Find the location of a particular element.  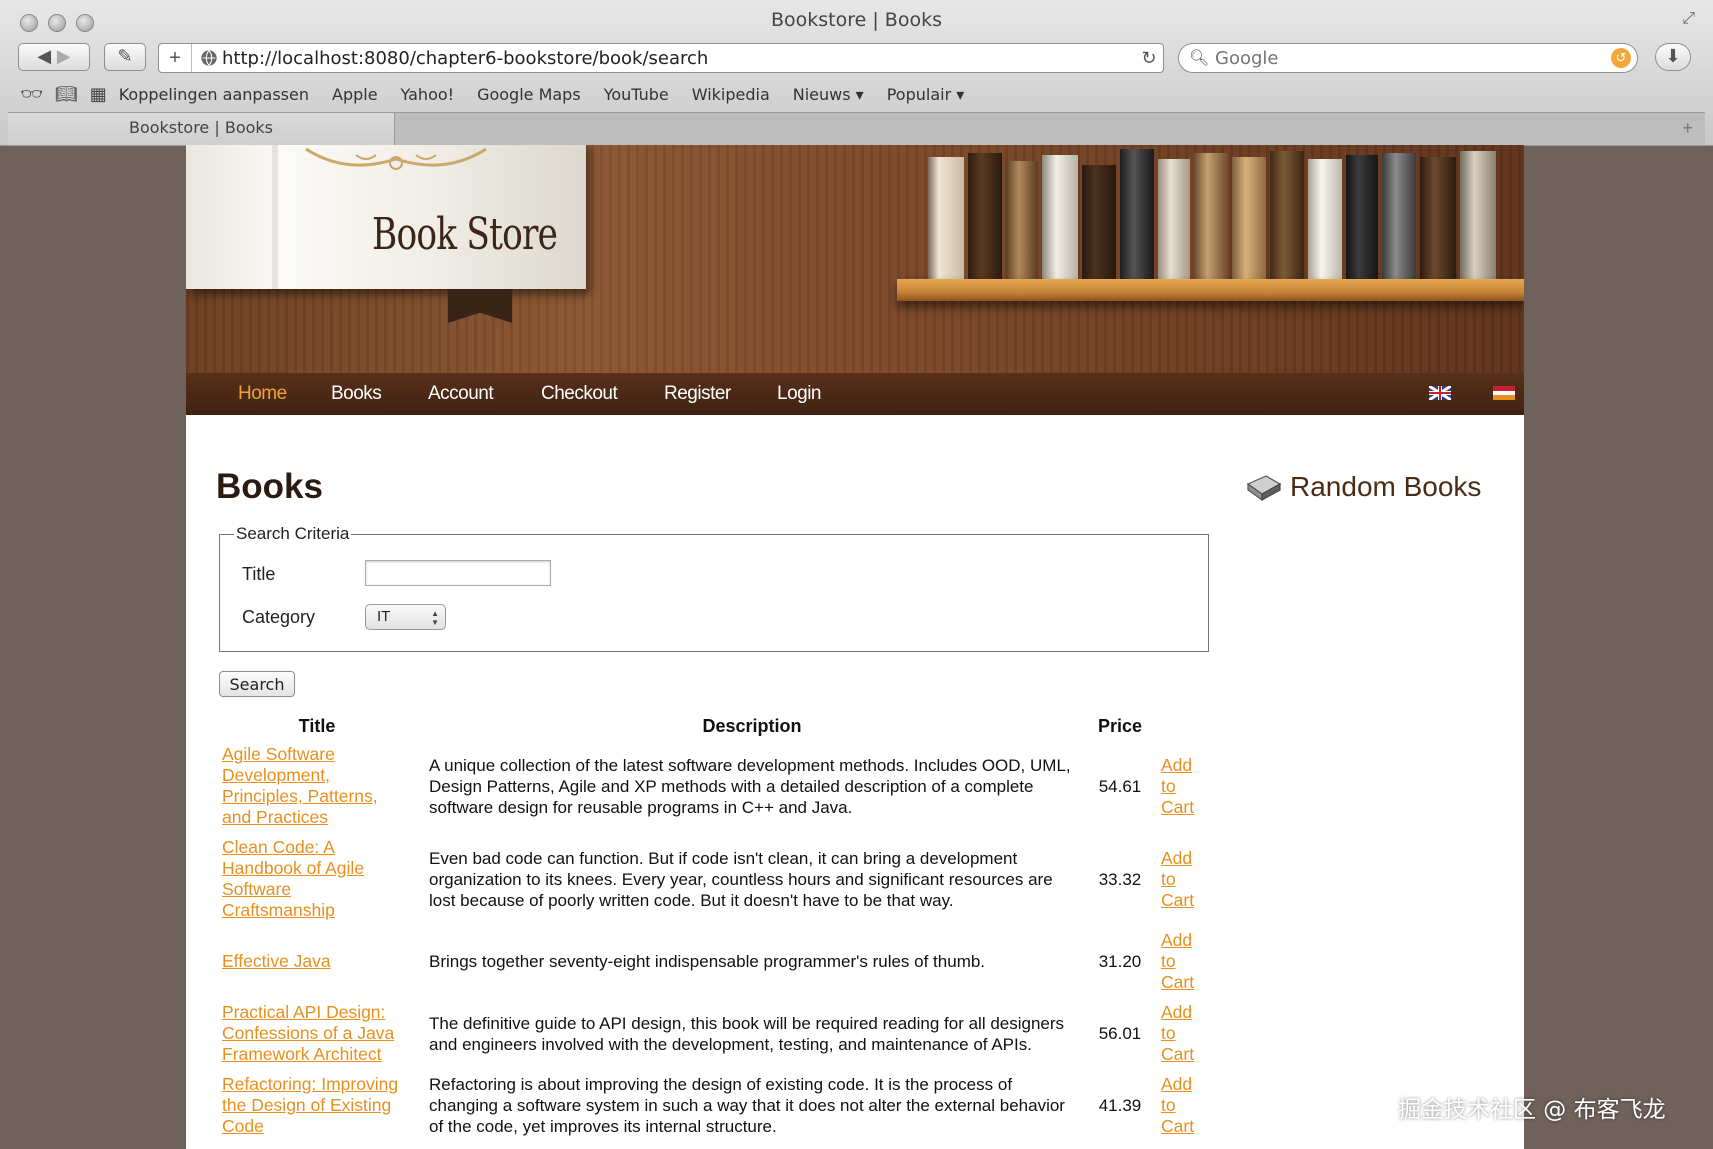

search-criteria-fieldset: Search Criteria Title Category IT ▲ ▼ is located at coordinates (714, 588).